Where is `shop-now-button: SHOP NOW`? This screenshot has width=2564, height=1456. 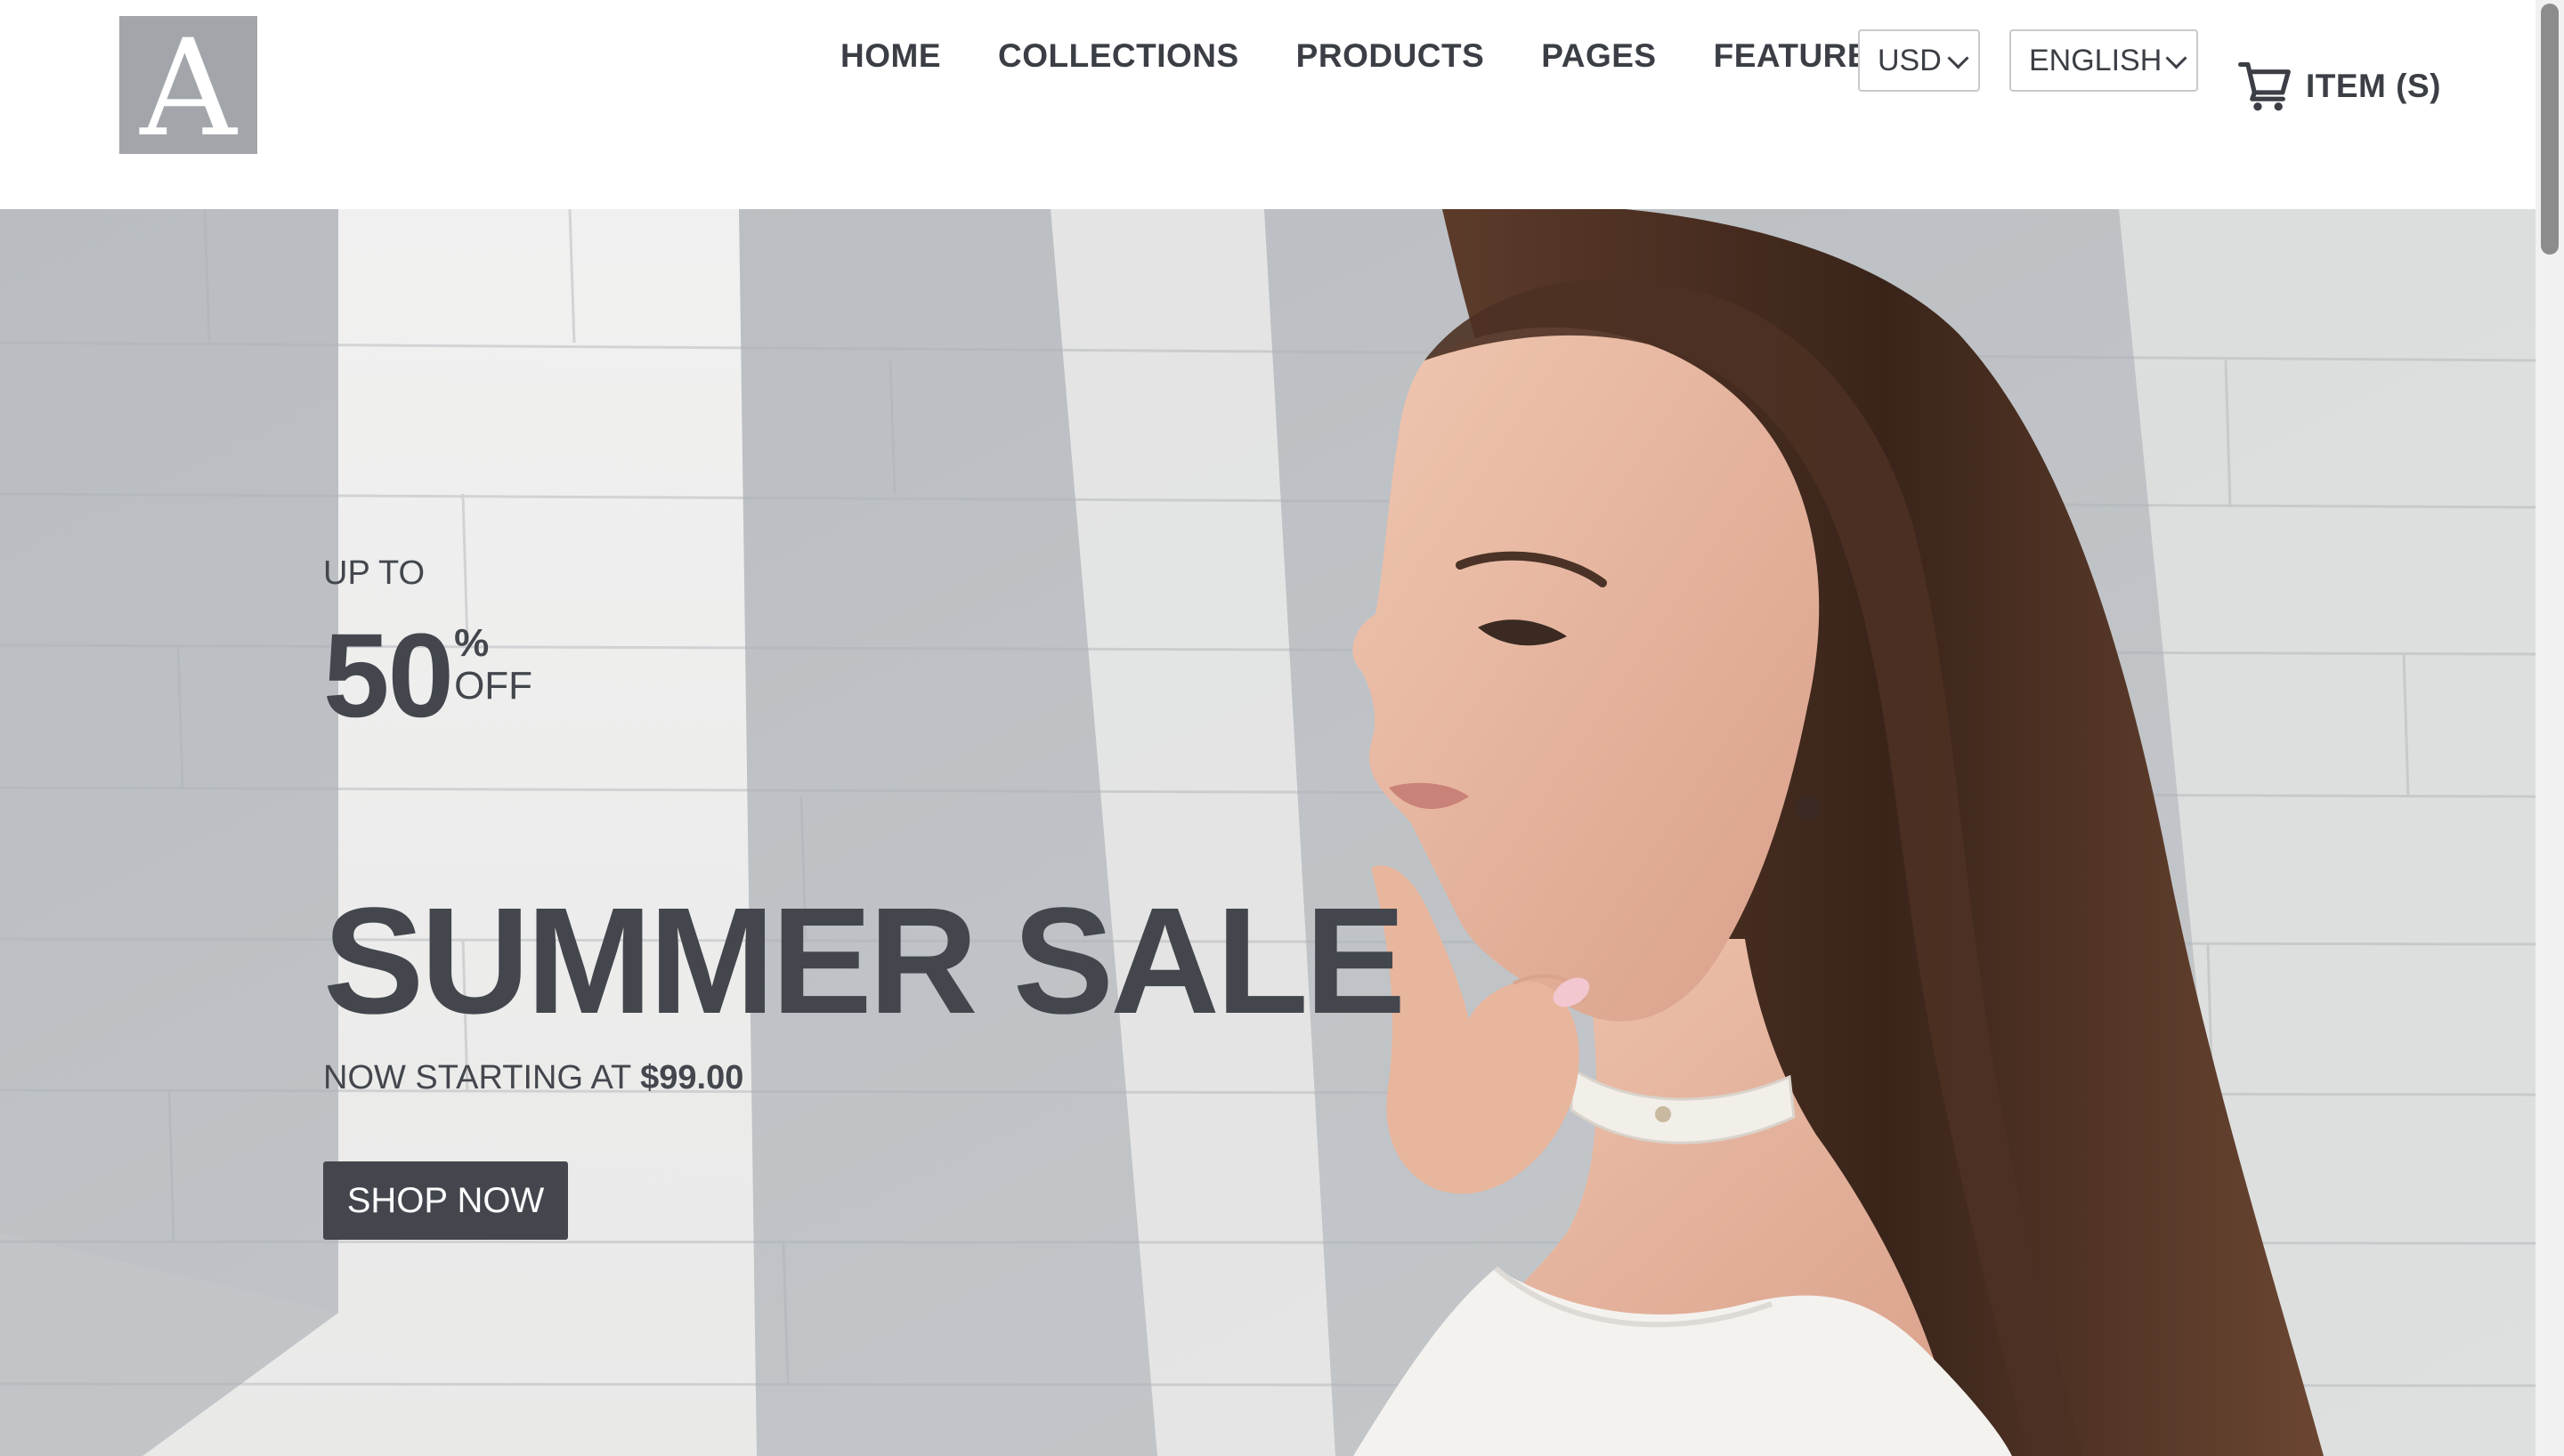 shop-now-button: SHOP NOW is located at coordinates (445, 1200).